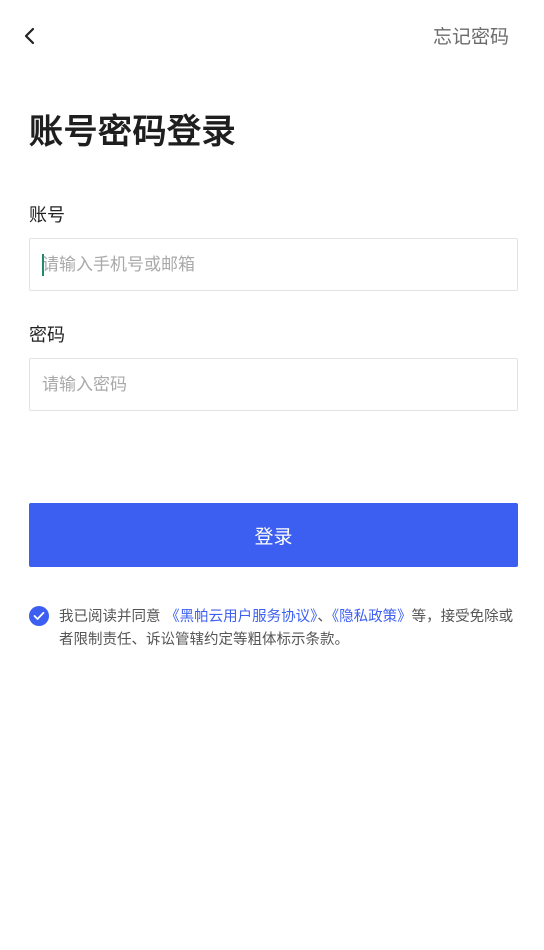  Describe the element at coordinates (372, 617) in the screenshot. I see `privacy-policy-link: 《隐私政策》` at that location.